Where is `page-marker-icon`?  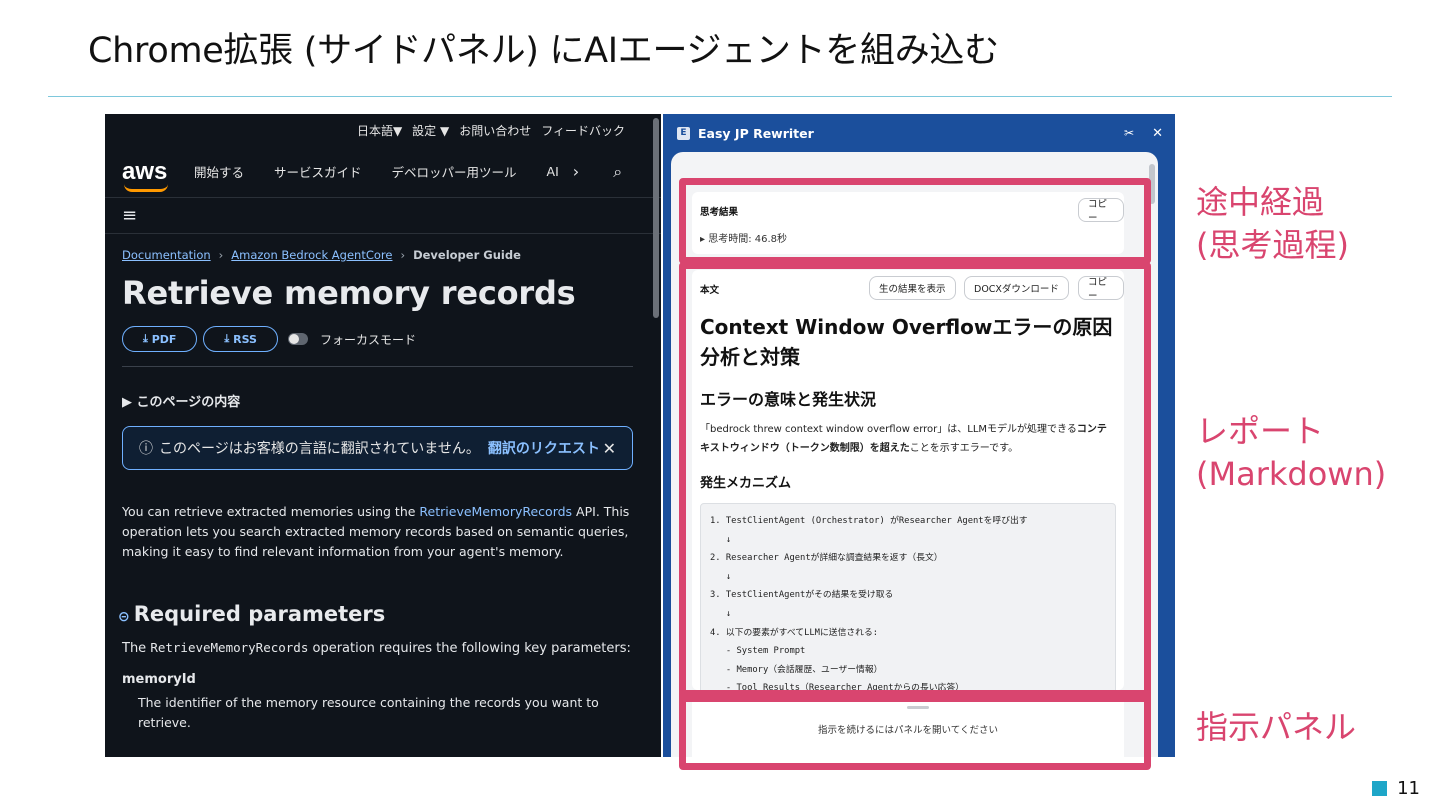 page-marker-icon is located at coordinates (1380, 788).